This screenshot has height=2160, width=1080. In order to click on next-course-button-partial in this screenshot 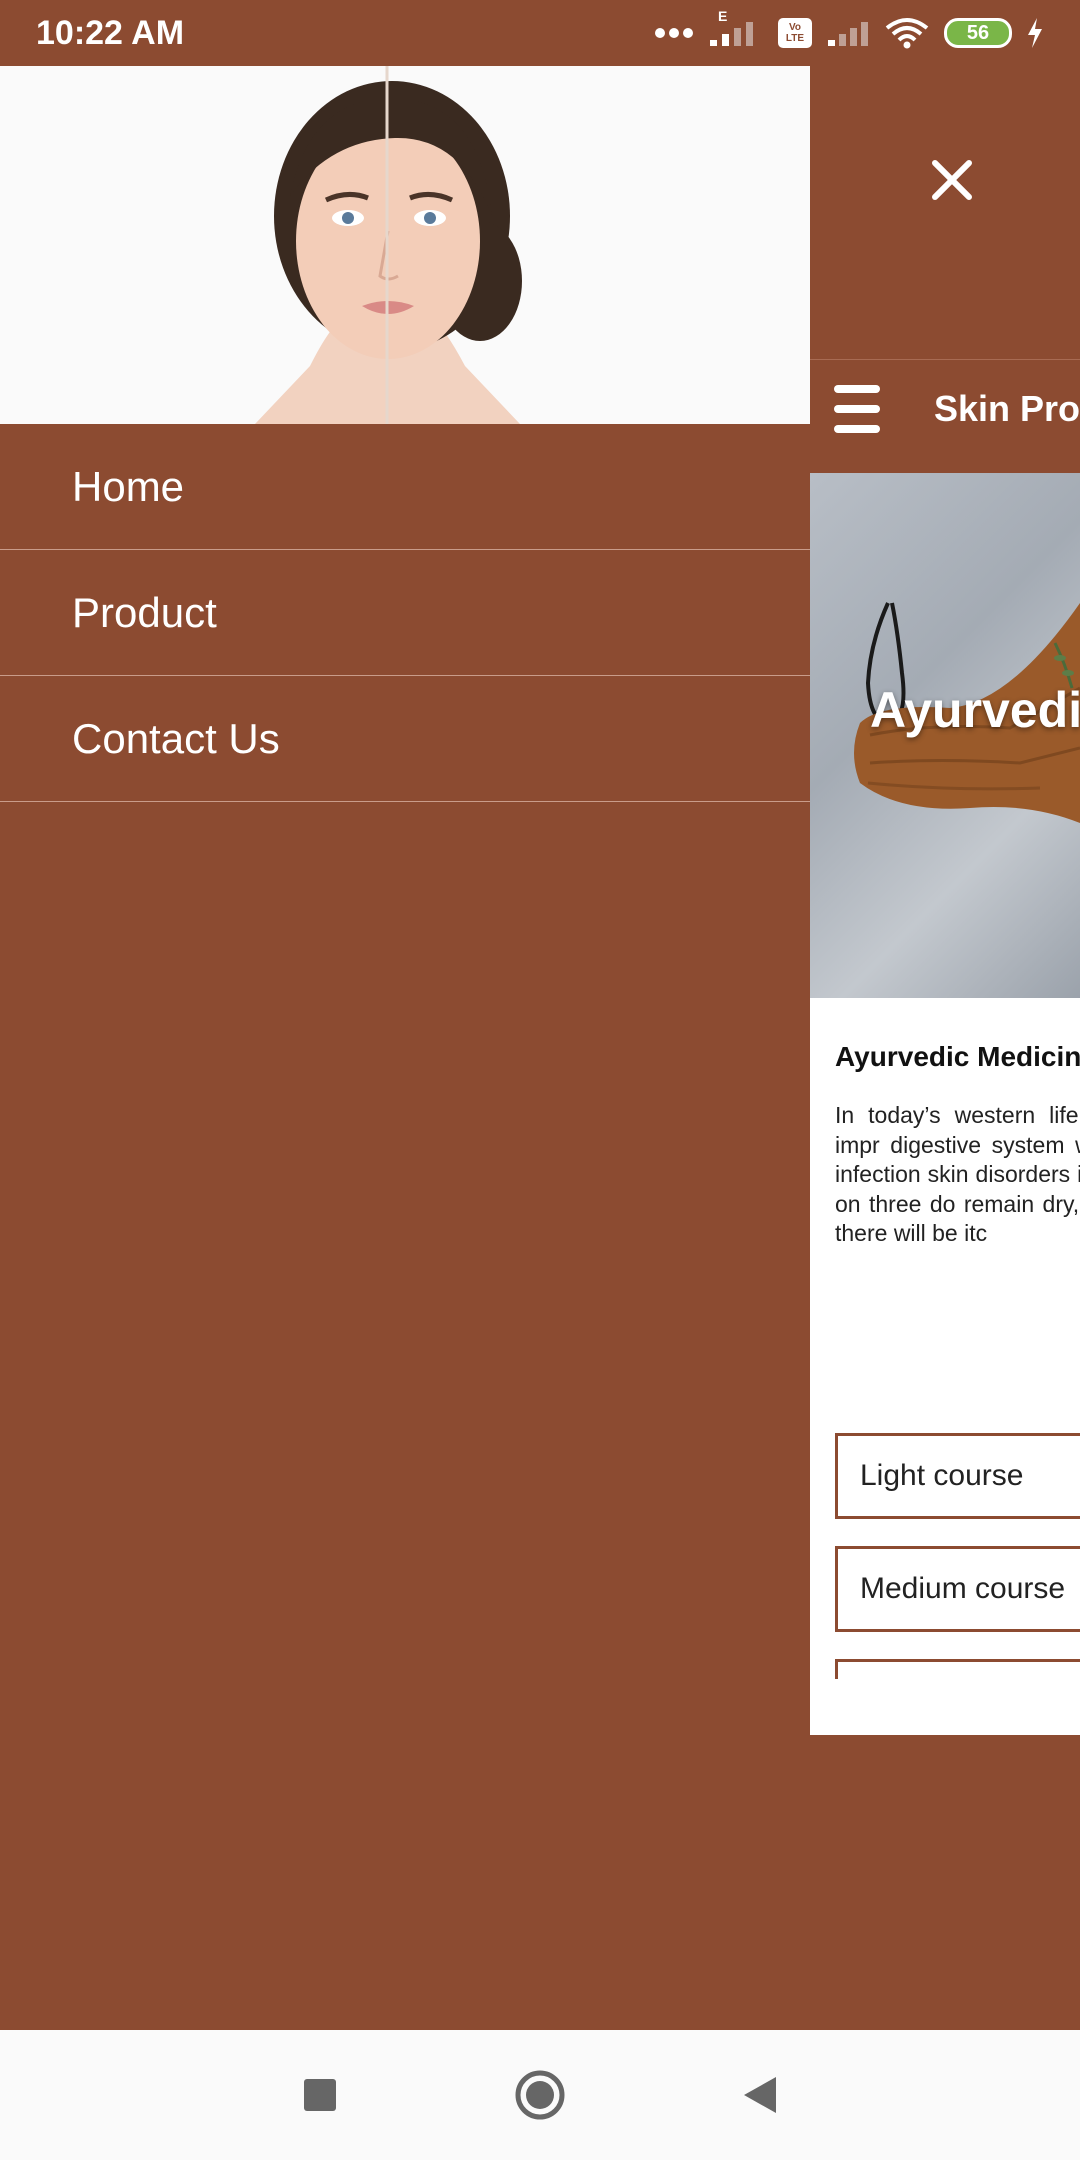, I will do `click(957, 1669)`.